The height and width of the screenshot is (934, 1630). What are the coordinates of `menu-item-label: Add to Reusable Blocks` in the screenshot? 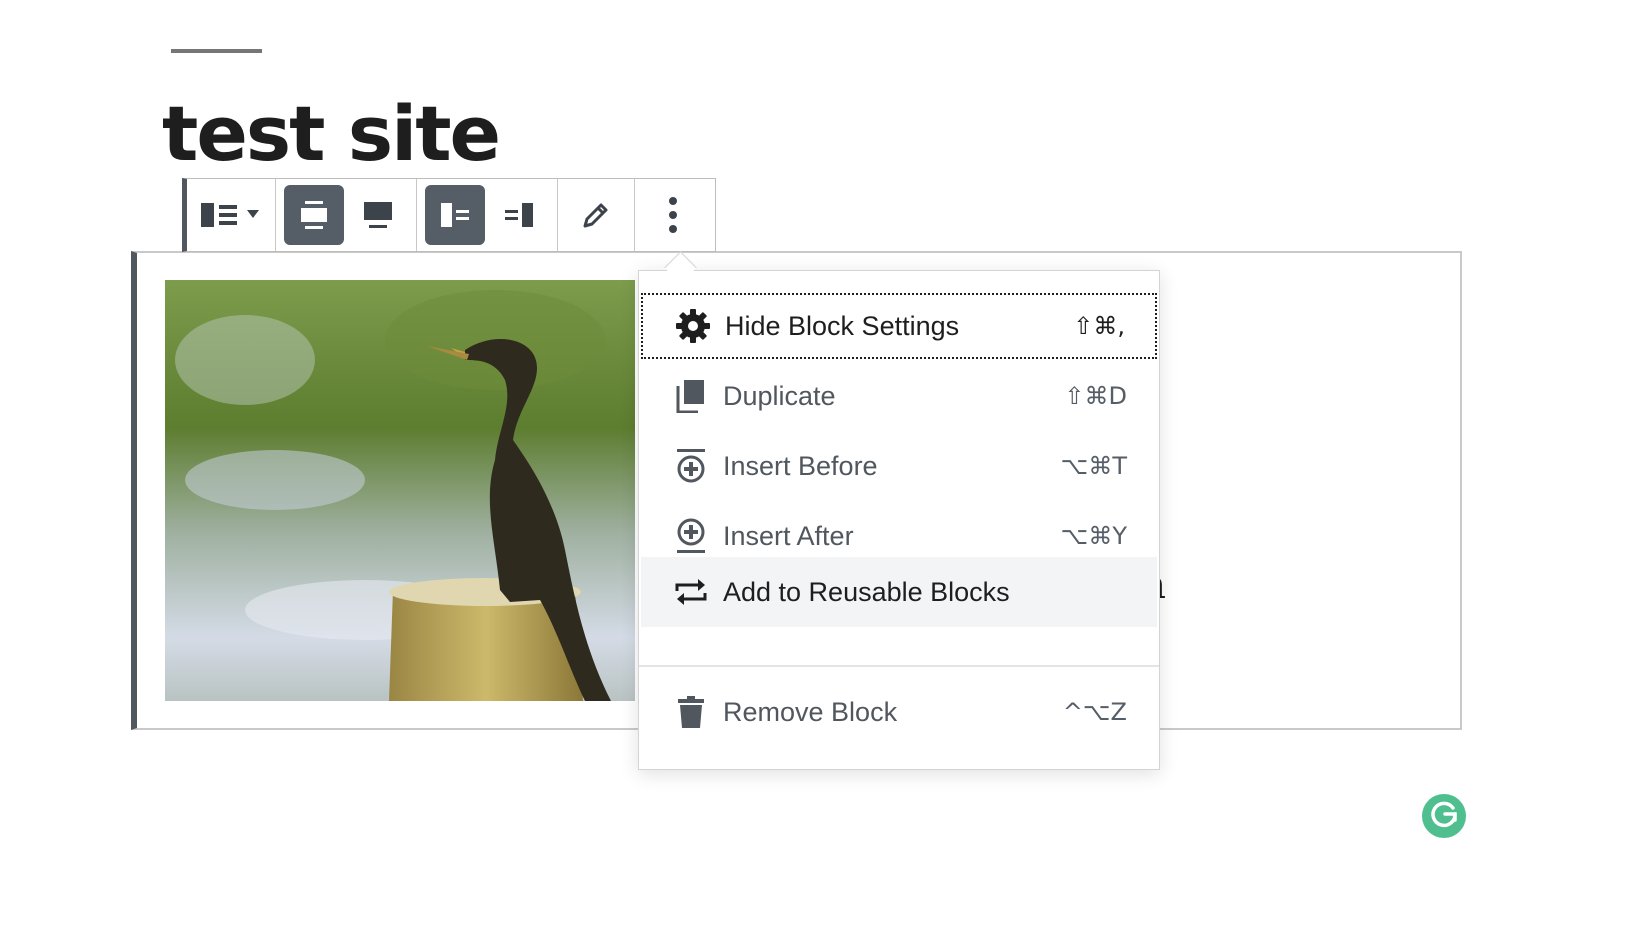 It's located at (866, 591).